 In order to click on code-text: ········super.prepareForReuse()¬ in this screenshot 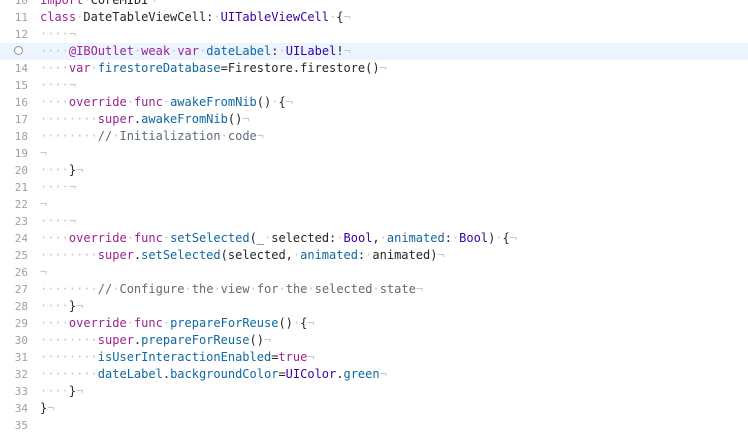, I will do `click(155, 340)`.